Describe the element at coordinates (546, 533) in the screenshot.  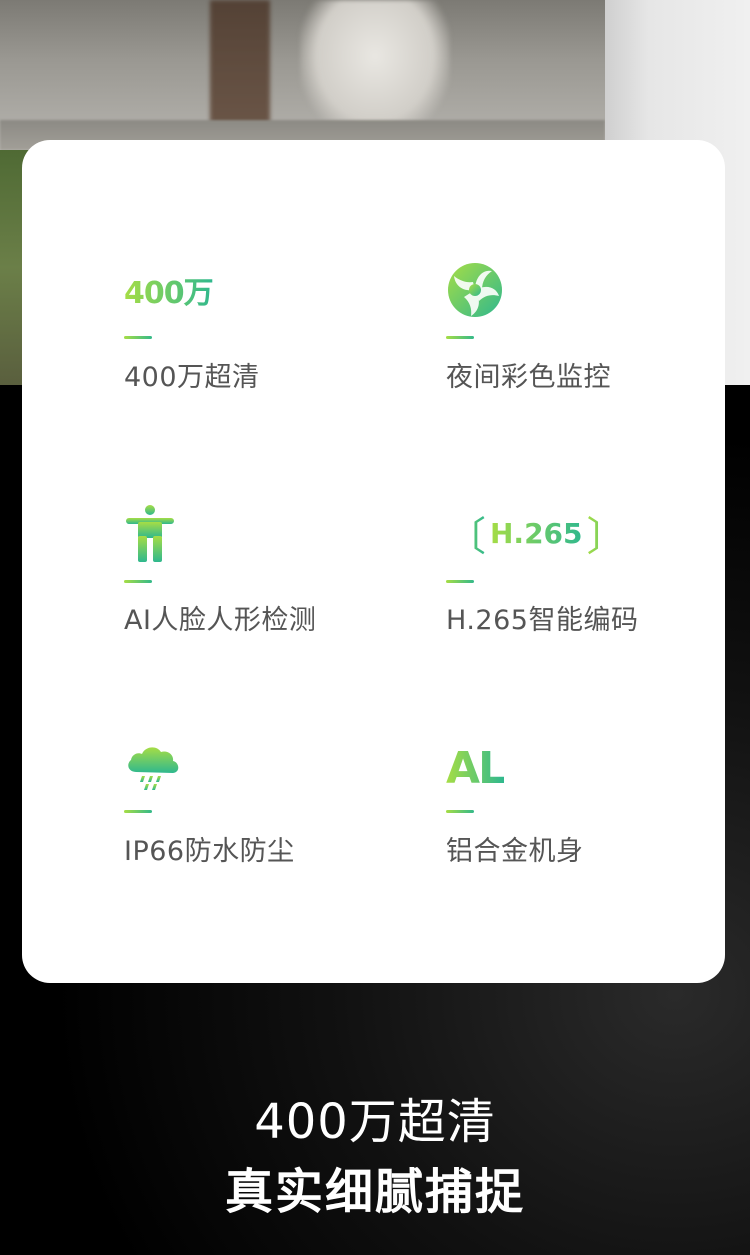
I see `h265-codec-icon: 〔 H.265 〕` at that location.